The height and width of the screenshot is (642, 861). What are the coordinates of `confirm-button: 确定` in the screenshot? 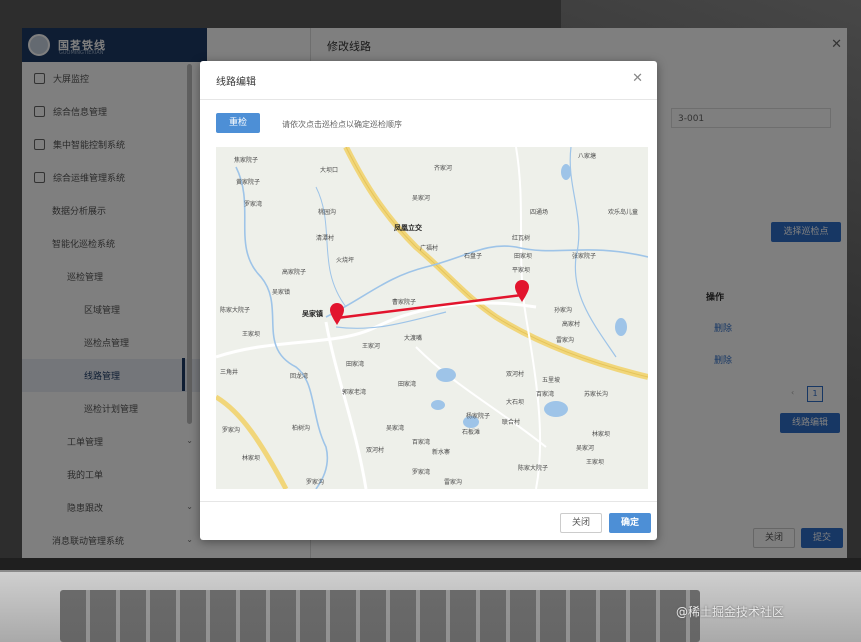 It's located at (630, 523).